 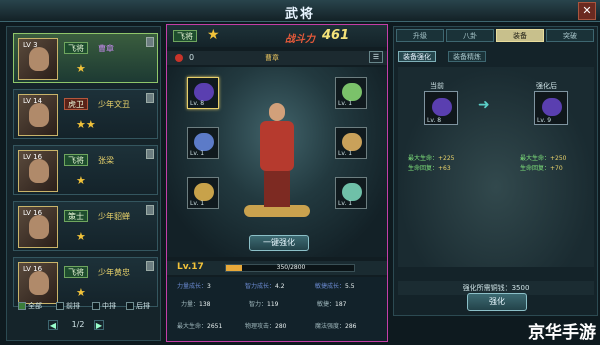 What do you see at coordinates (76, 104) in the screenshot?
I see `hero-rank-tag: 虎卫` at bounding box center [76, 104].